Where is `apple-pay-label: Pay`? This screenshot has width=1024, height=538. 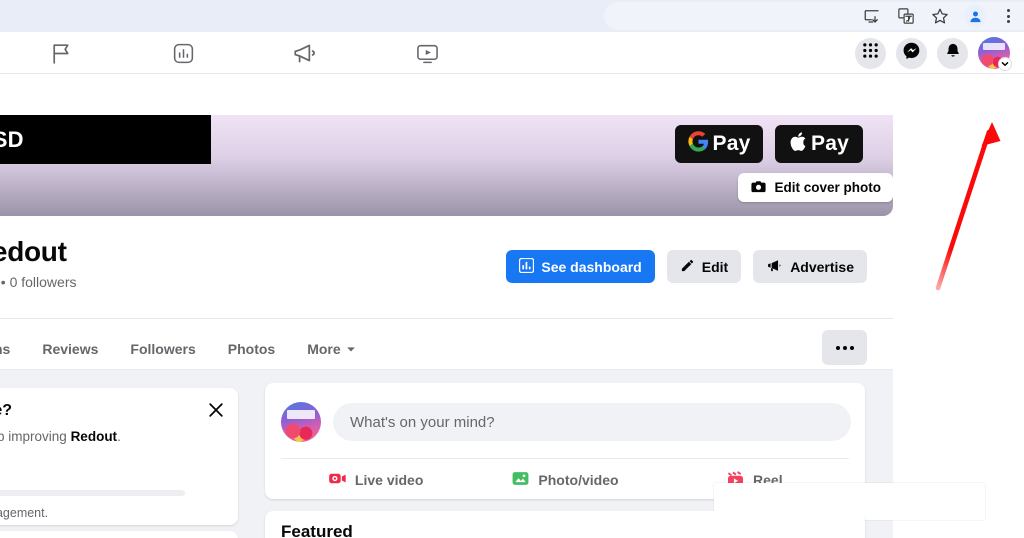 apple-pay-label: Pay is located at coordinates (830, 143).